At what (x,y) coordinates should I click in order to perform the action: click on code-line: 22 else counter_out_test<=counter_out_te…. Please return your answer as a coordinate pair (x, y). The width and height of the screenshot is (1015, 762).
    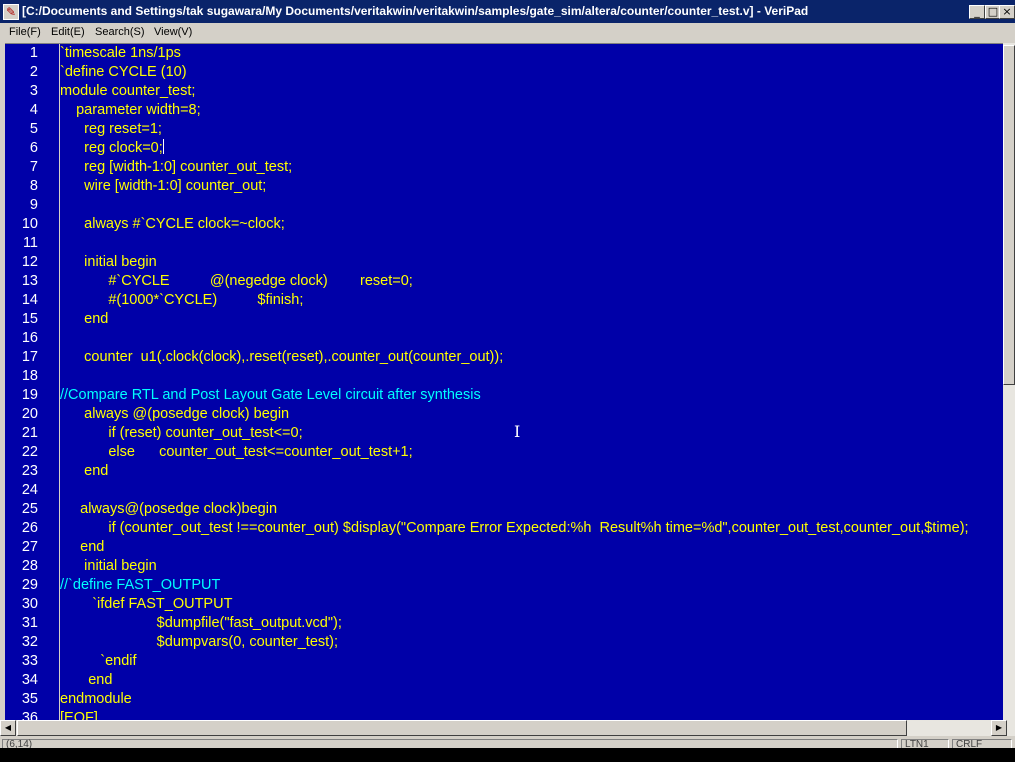
    Looking at the image, I should click on (504, 452).